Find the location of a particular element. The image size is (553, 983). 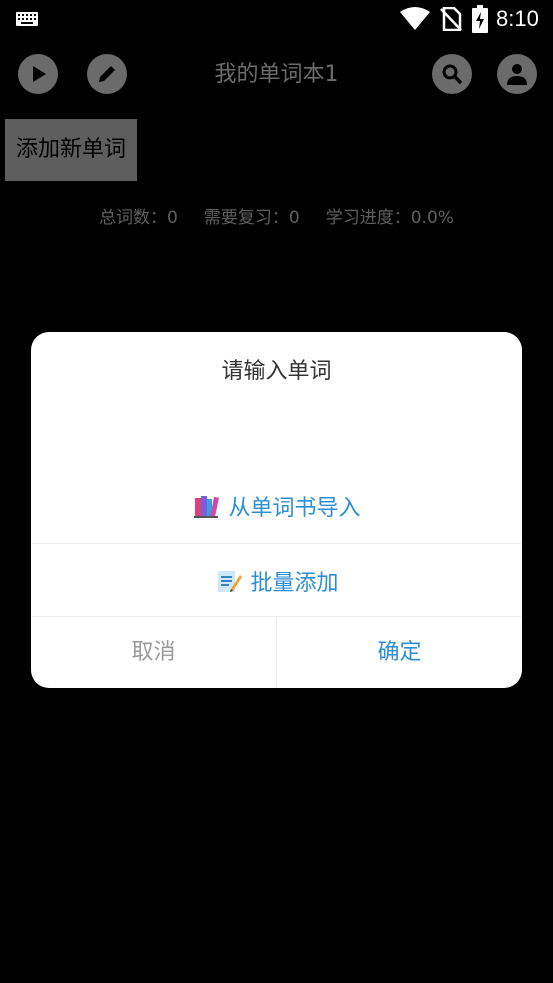

account-icon is located at coordinates (517, 74).